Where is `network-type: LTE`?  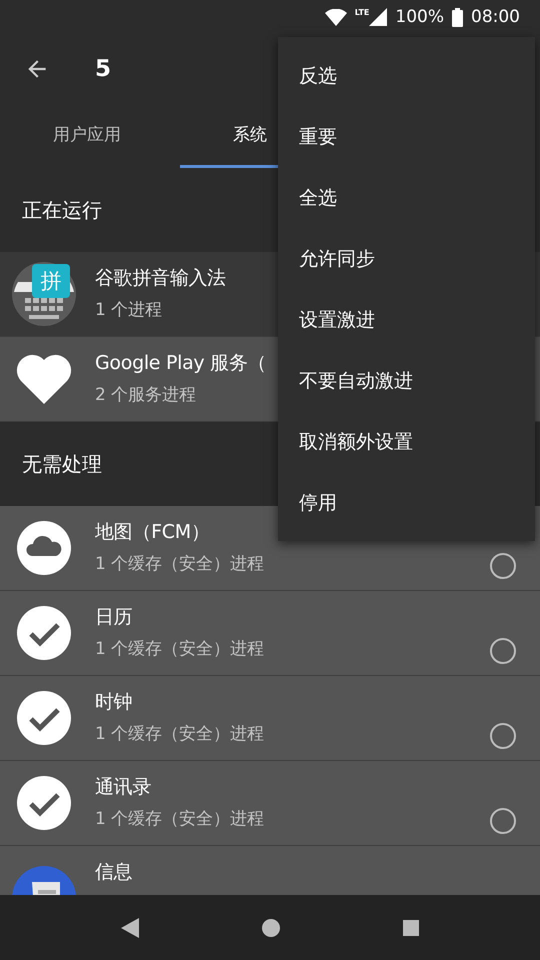 network-type: LTE is located at coordinates (362, 12).